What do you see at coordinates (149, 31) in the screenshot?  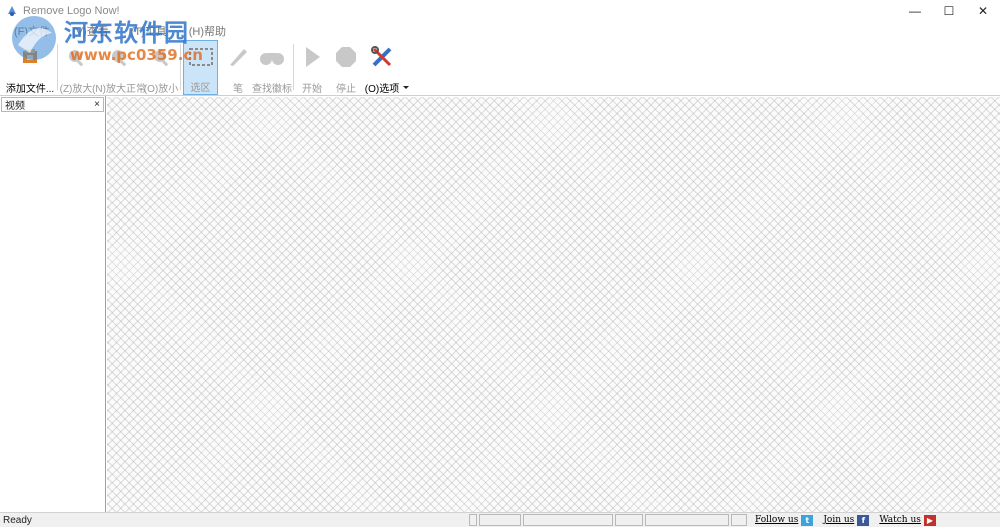 I see `menu-tools: (T)工具` at bounding box center [149, 31].